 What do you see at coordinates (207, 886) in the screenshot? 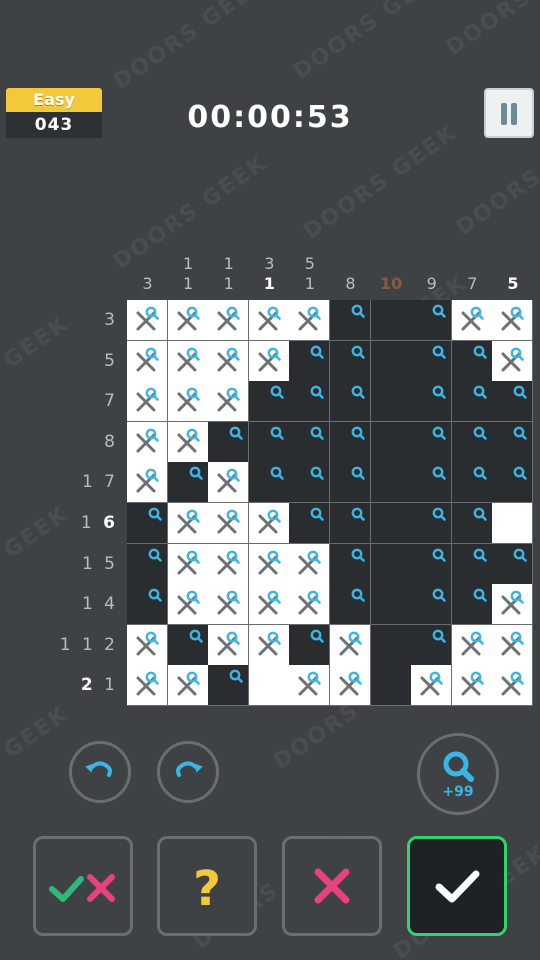
I see `question-button: ?` at bounding box center [207, 886].